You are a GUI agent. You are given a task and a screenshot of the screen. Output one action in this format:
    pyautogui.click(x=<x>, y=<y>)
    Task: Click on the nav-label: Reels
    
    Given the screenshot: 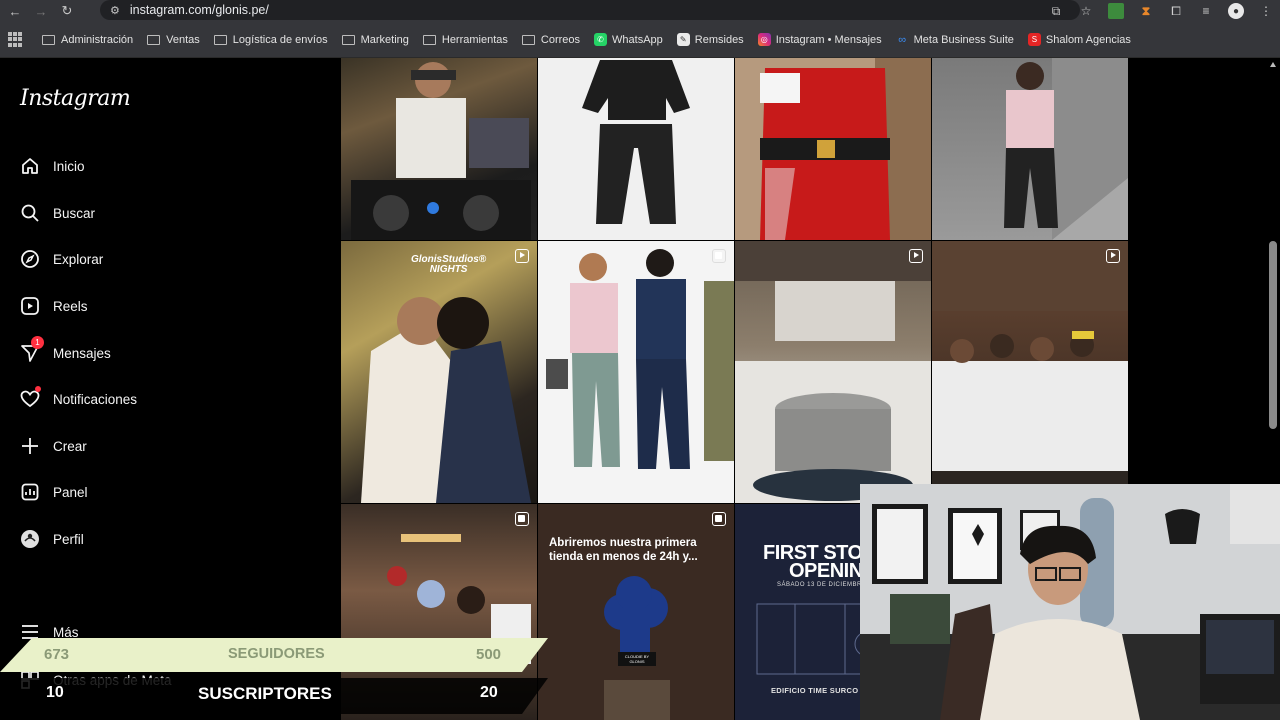 What is the action you would take?
    pyautogui.click(x=70, y=306)
    